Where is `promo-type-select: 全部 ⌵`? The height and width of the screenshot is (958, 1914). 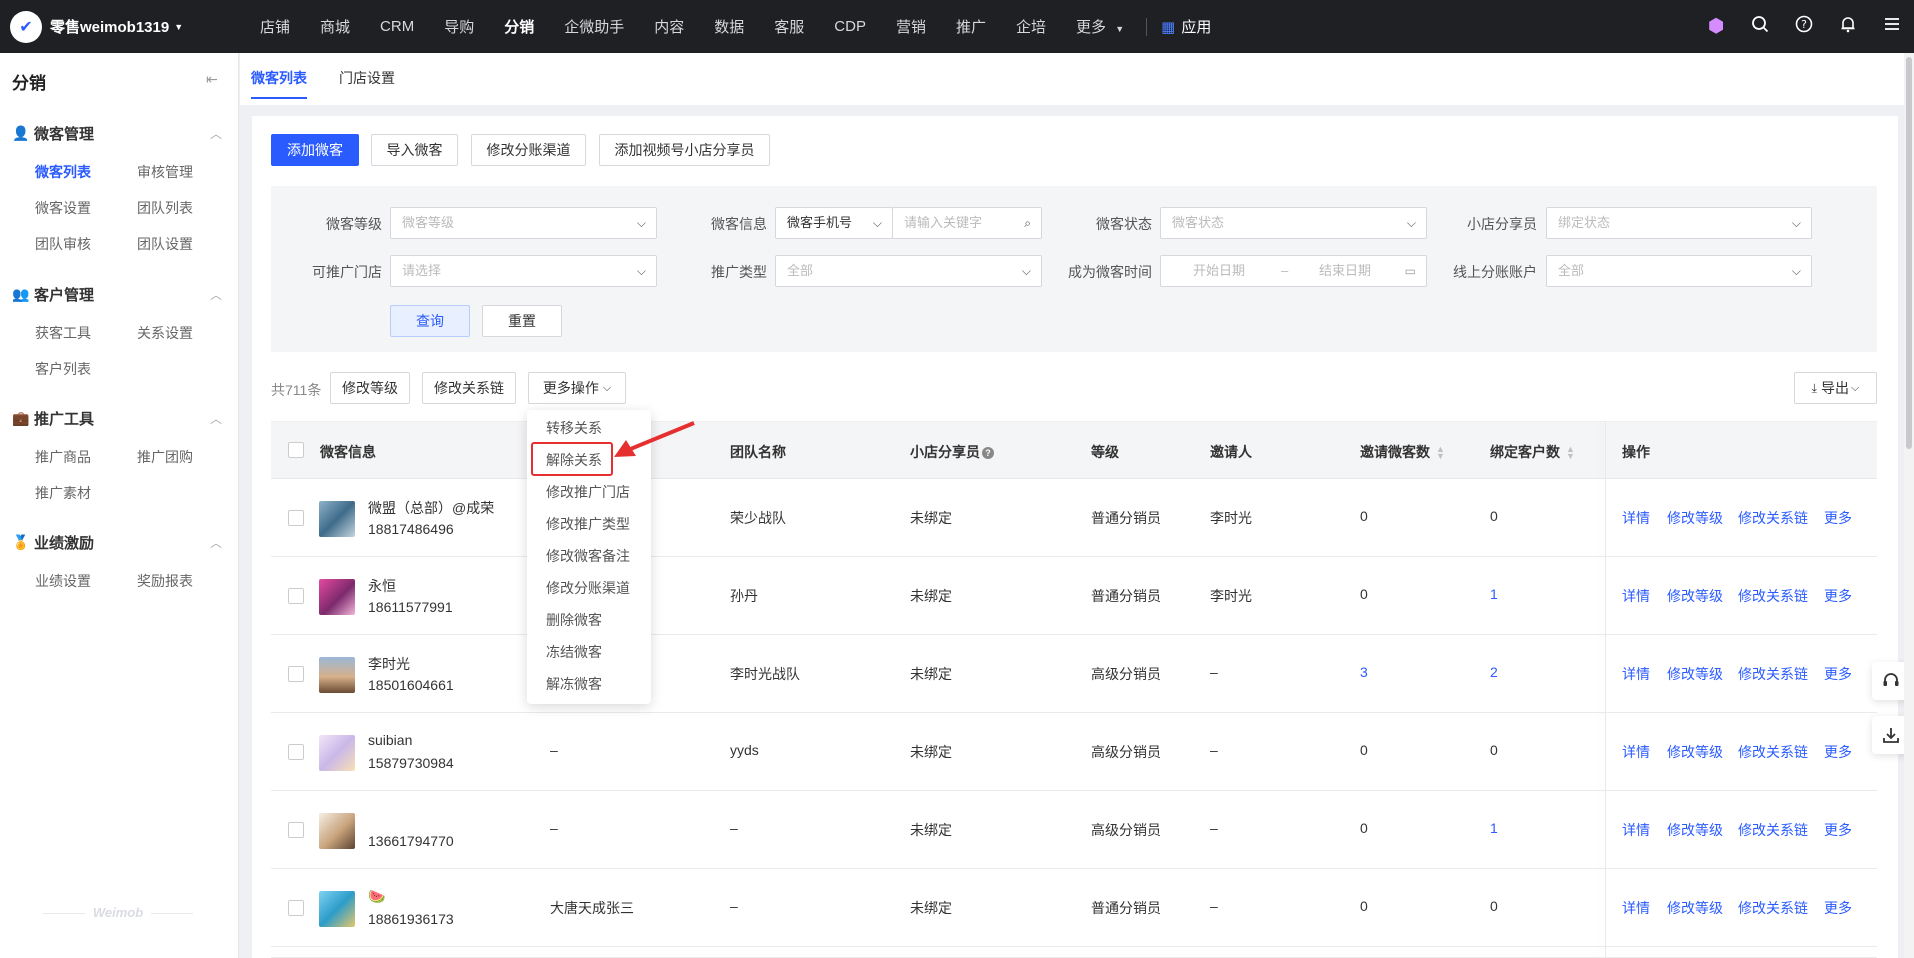
promo-type-select: 全部 ⌵ is located at coordinates (908, 271).